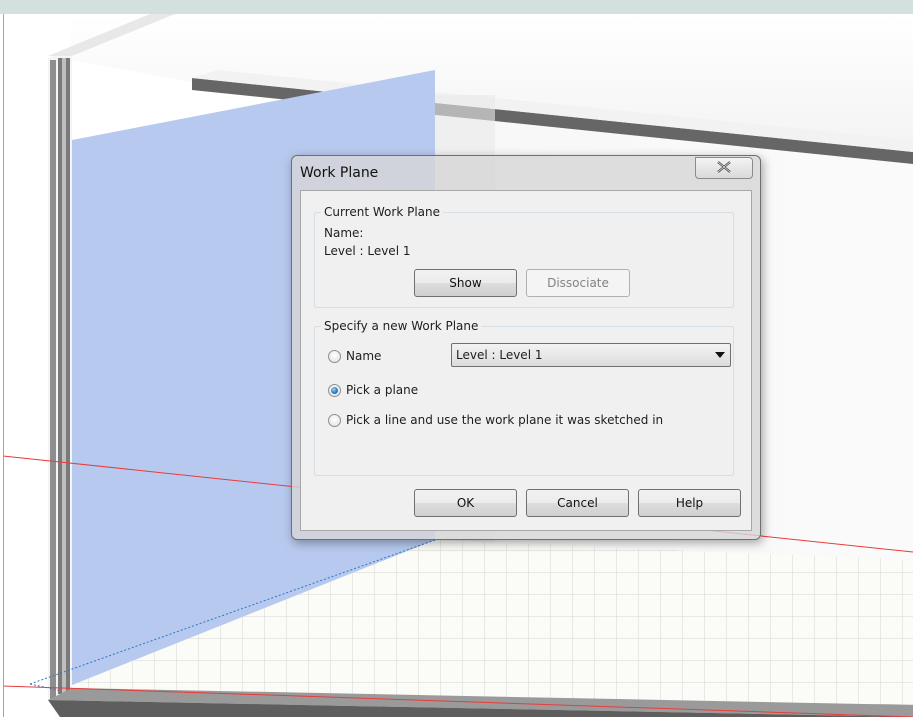 Image resolution: width=913 pixels, height=717 pixels. I want to click on name-dropdown: Level : Level 1, so click(591, 355).